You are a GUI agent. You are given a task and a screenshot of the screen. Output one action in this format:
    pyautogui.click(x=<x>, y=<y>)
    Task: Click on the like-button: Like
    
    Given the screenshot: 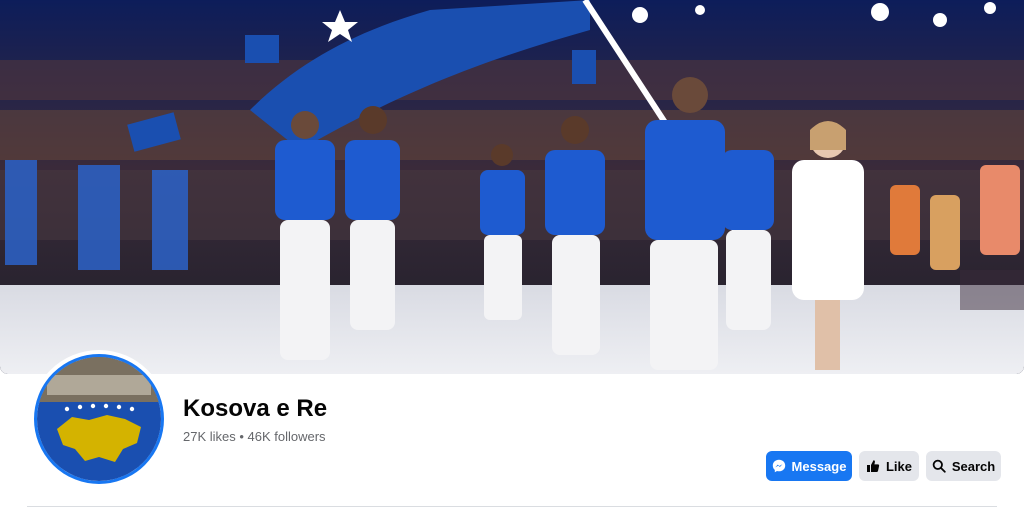 What is the action you would take?
    pyautogui.click(x=889, y=466)
    